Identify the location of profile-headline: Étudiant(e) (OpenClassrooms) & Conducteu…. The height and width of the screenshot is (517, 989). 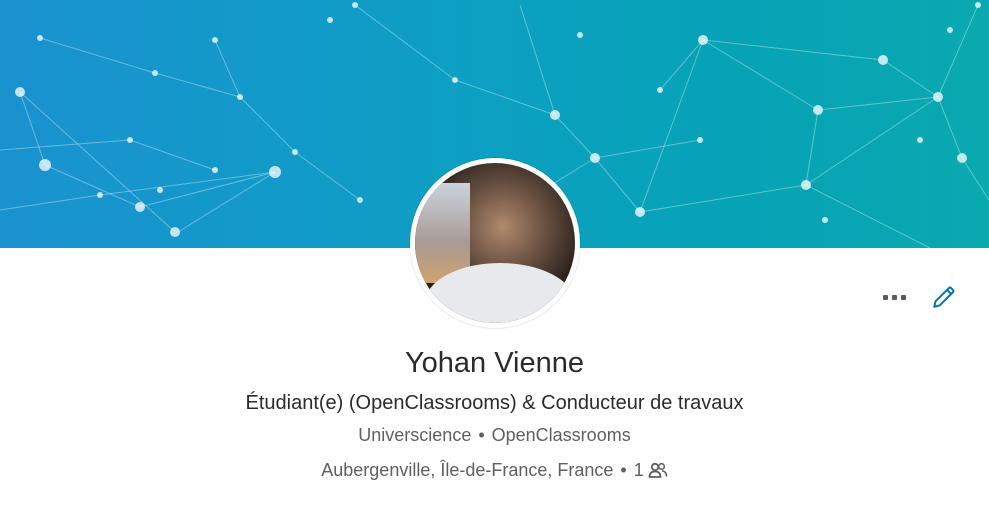
(494, 403).